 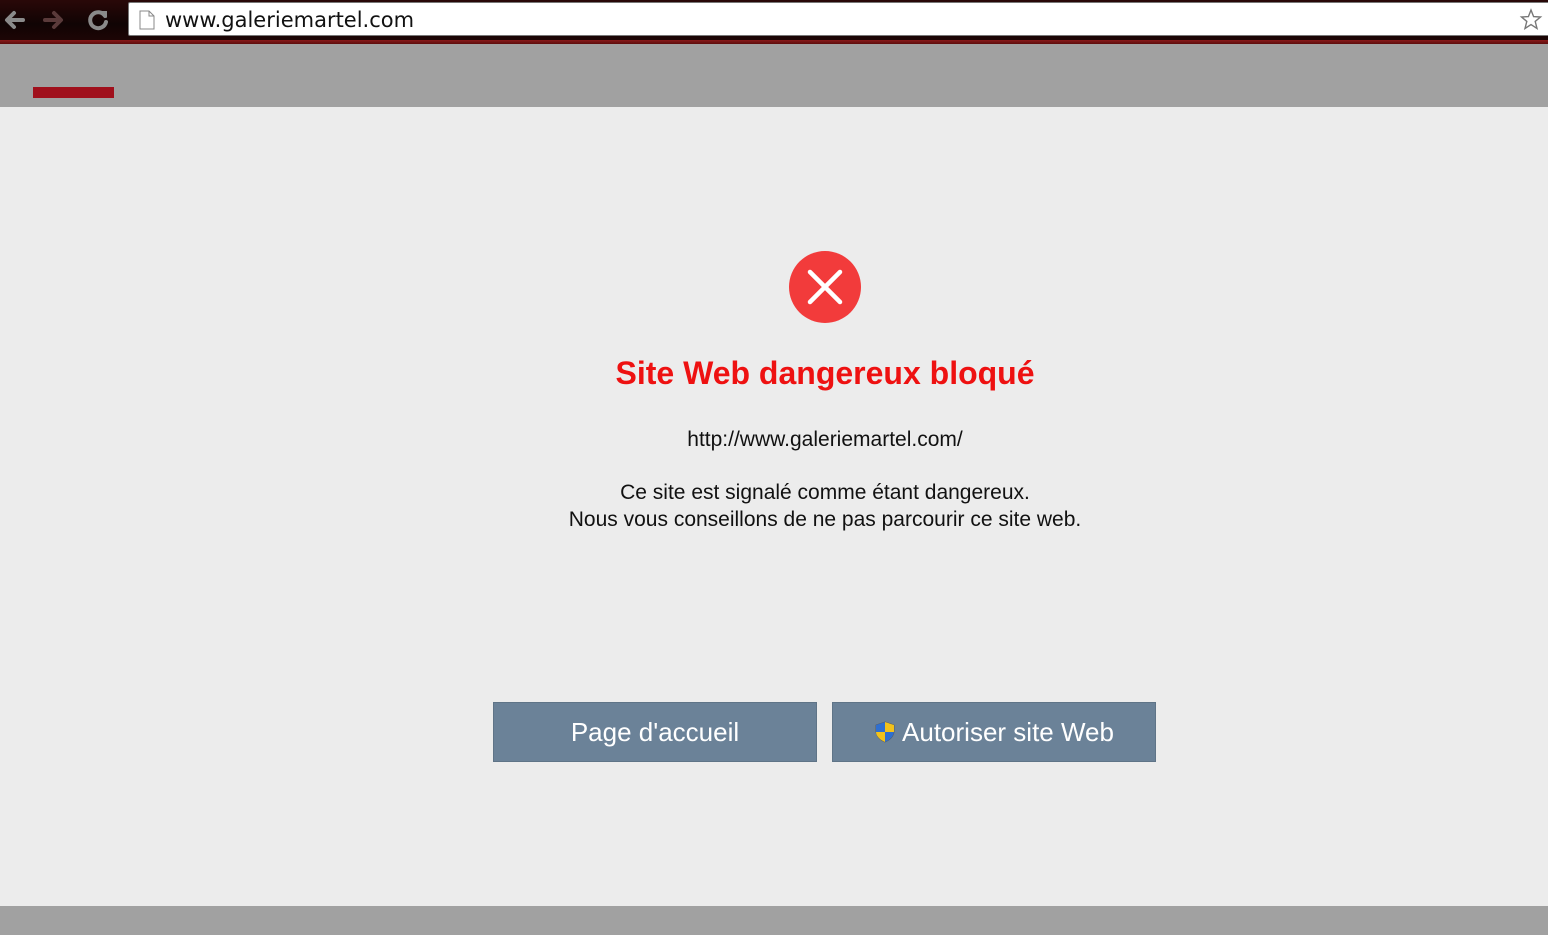 I want to click on page-icon, so click(x=147, y=20).